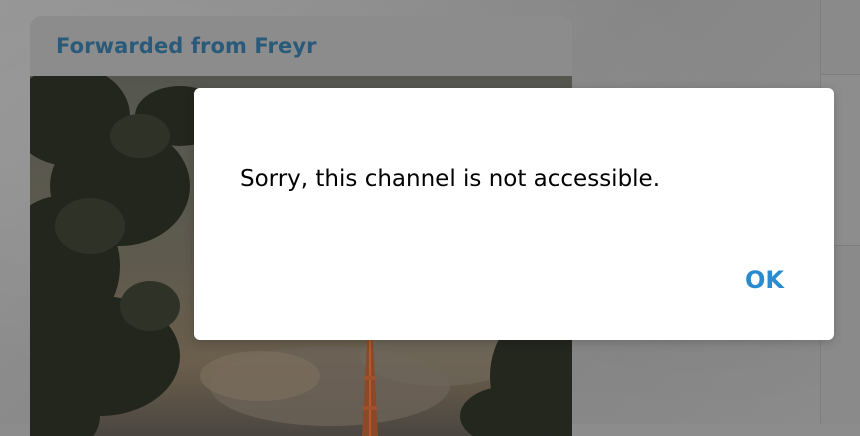  What do you see at coordinates (764, 280) in the screenshot?
I see `ok-button: OK` at bounding box center [764, 280].